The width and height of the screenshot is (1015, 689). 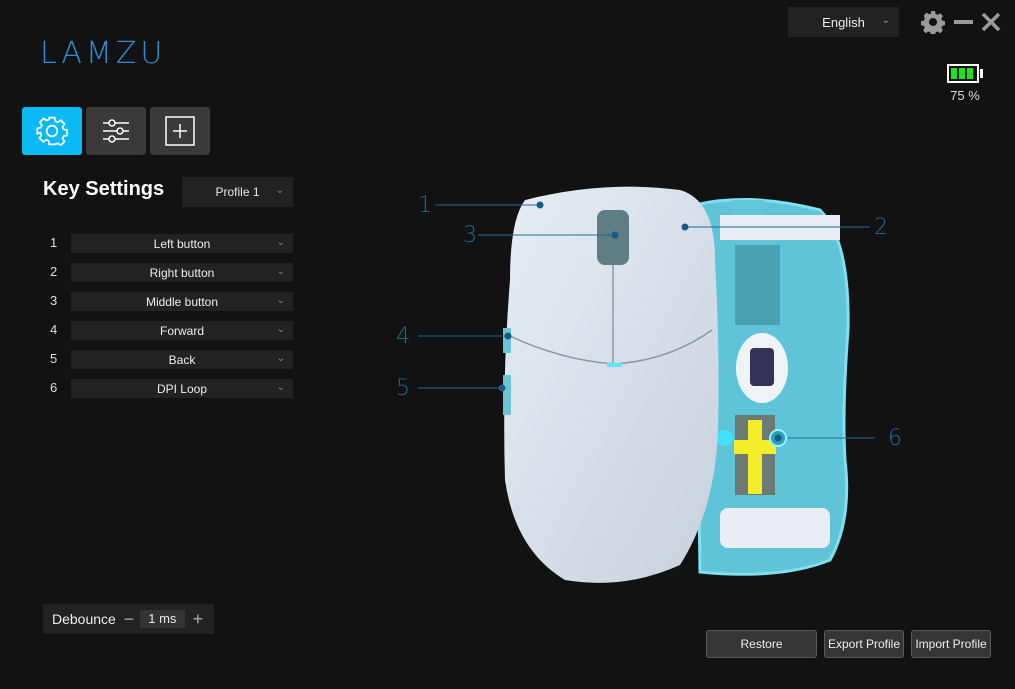 I want to click on debounce-value: 1 ms, so click(x=162, y=619).